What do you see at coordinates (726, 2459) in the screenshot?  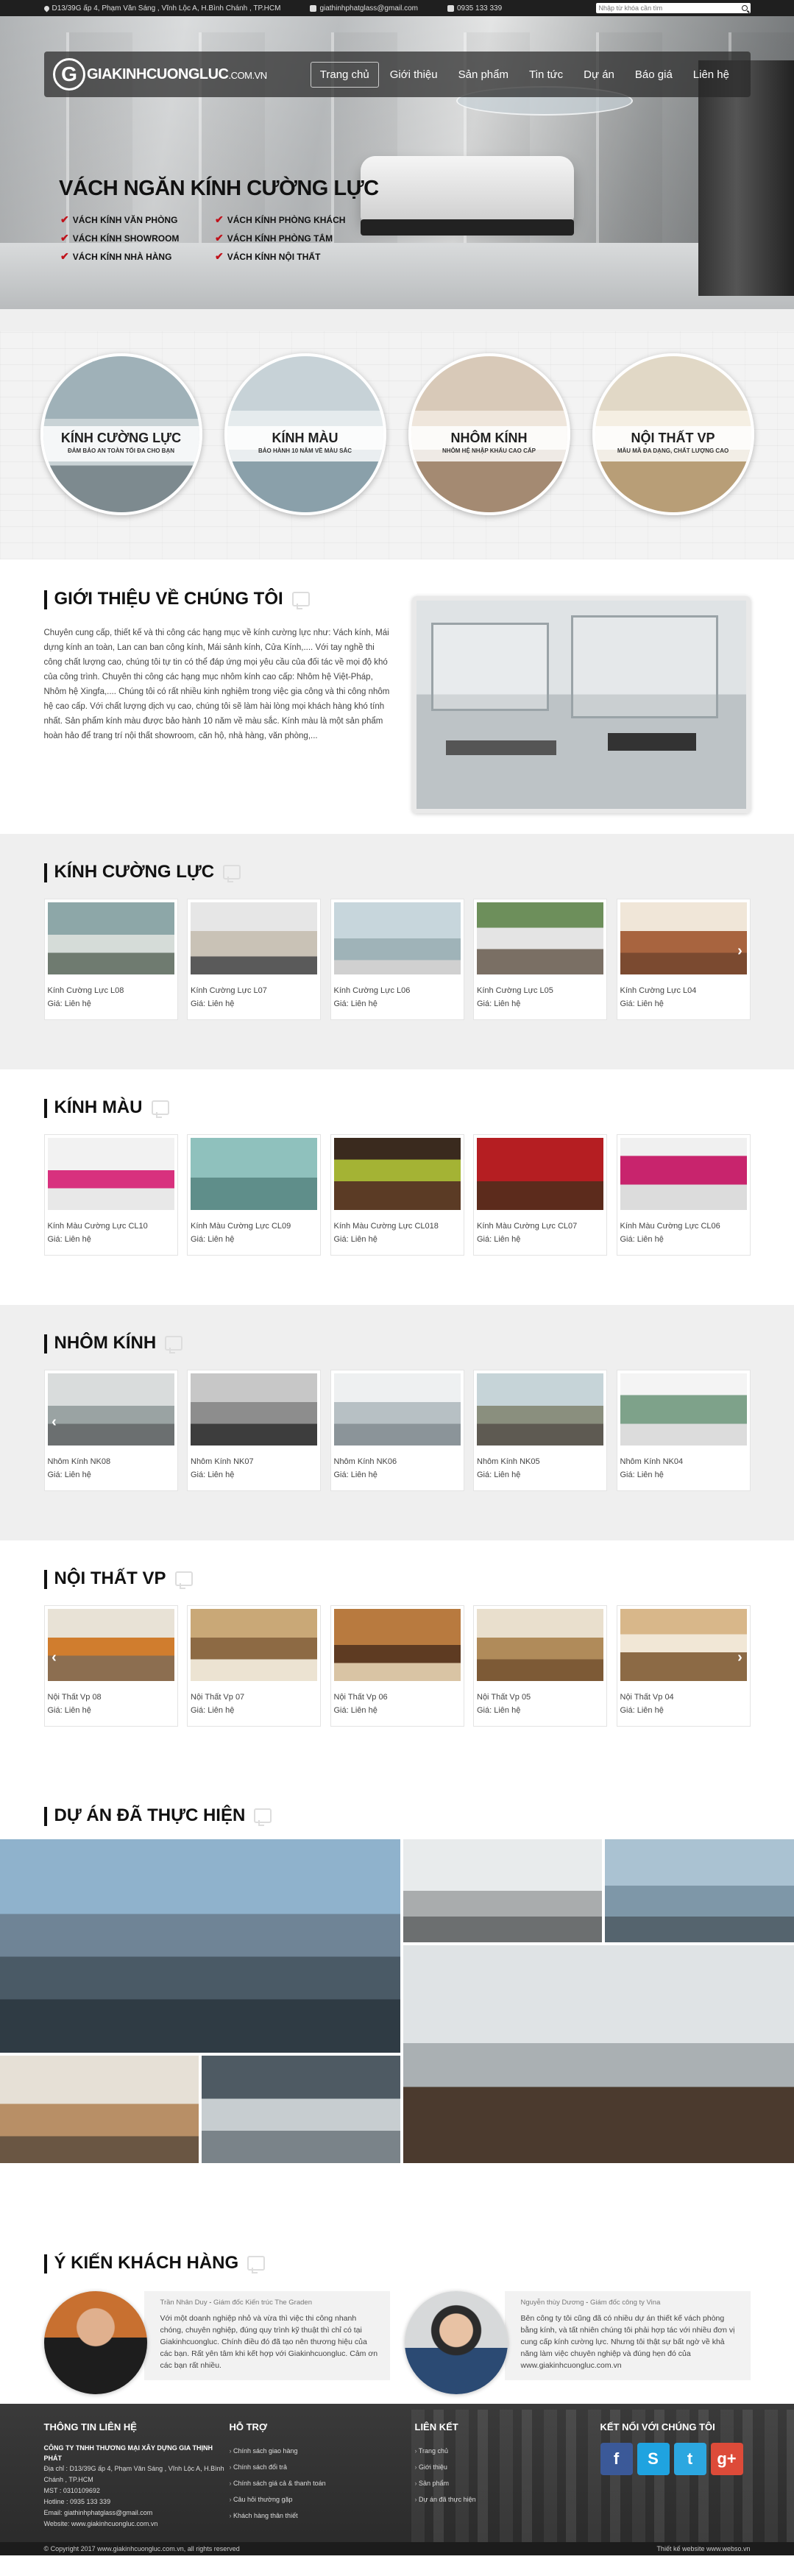 I see `google-plus-icon: g+` at bounding box center [726, 2459].